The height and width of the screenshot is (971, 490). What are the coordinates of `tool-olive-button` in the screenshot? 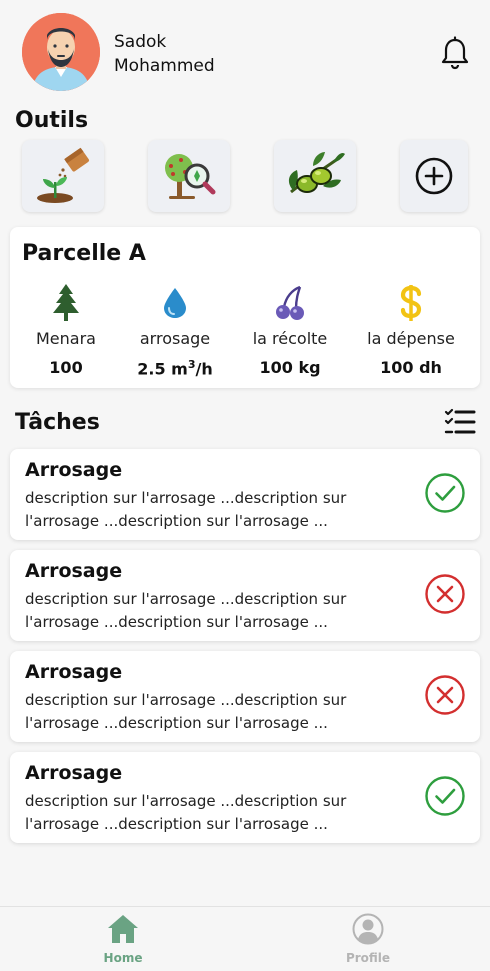 It's located at (315, 176).